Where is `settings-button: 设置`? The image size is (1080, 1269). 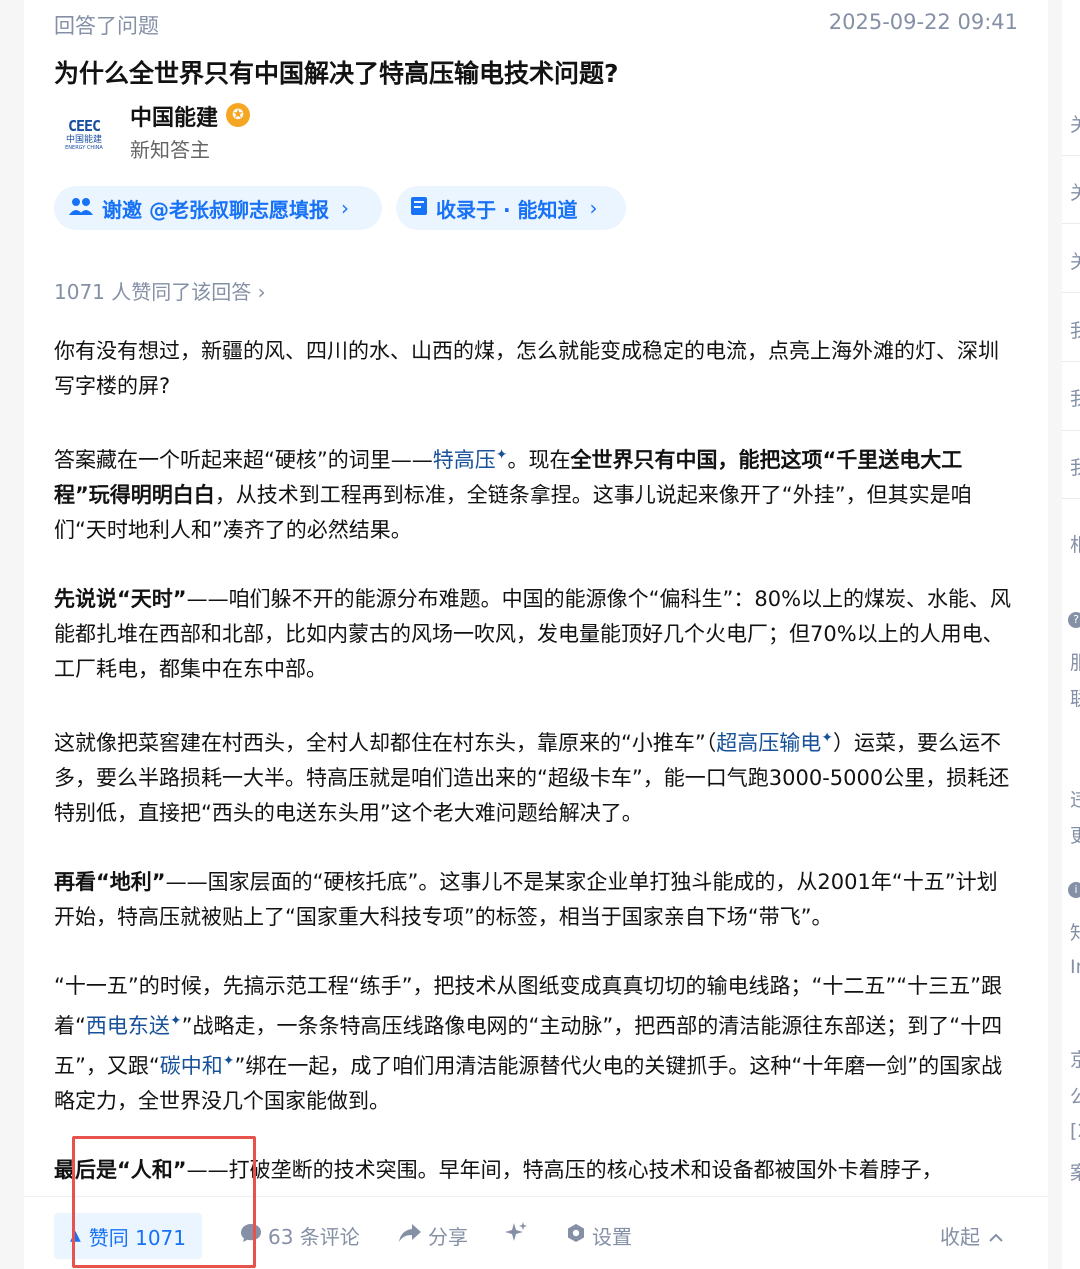
settings-button: 设置 is located at coordinates (599, 1235).